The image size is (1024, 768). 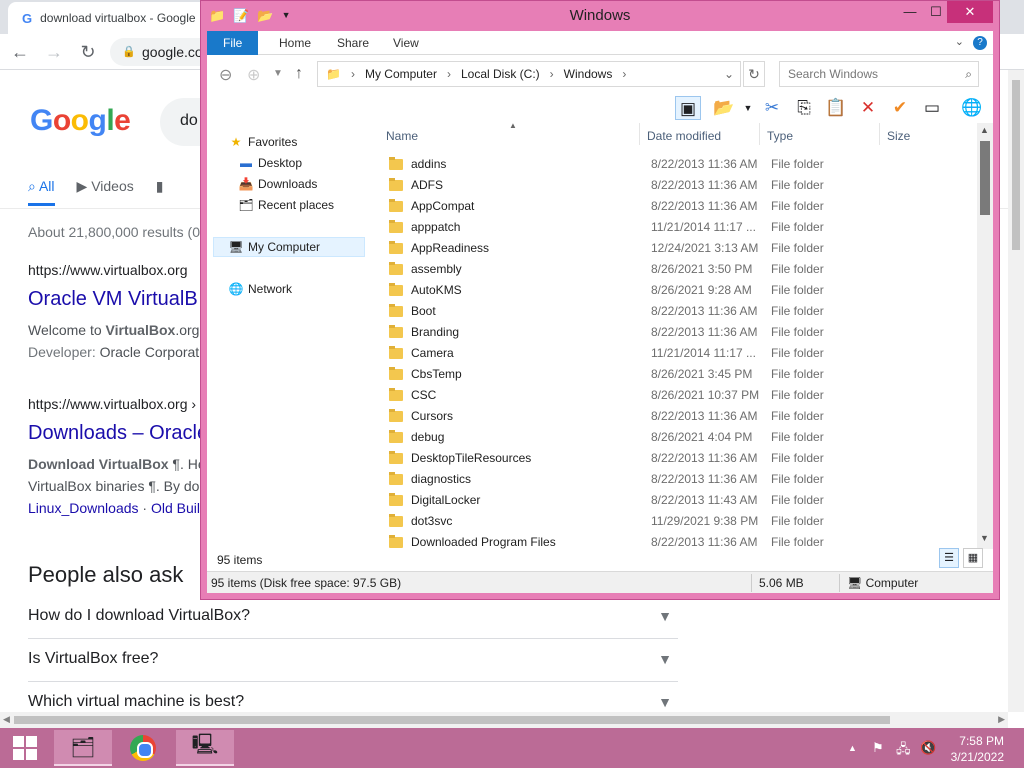 I want to click on up-icon: ↑, so click(x=299, y=74).